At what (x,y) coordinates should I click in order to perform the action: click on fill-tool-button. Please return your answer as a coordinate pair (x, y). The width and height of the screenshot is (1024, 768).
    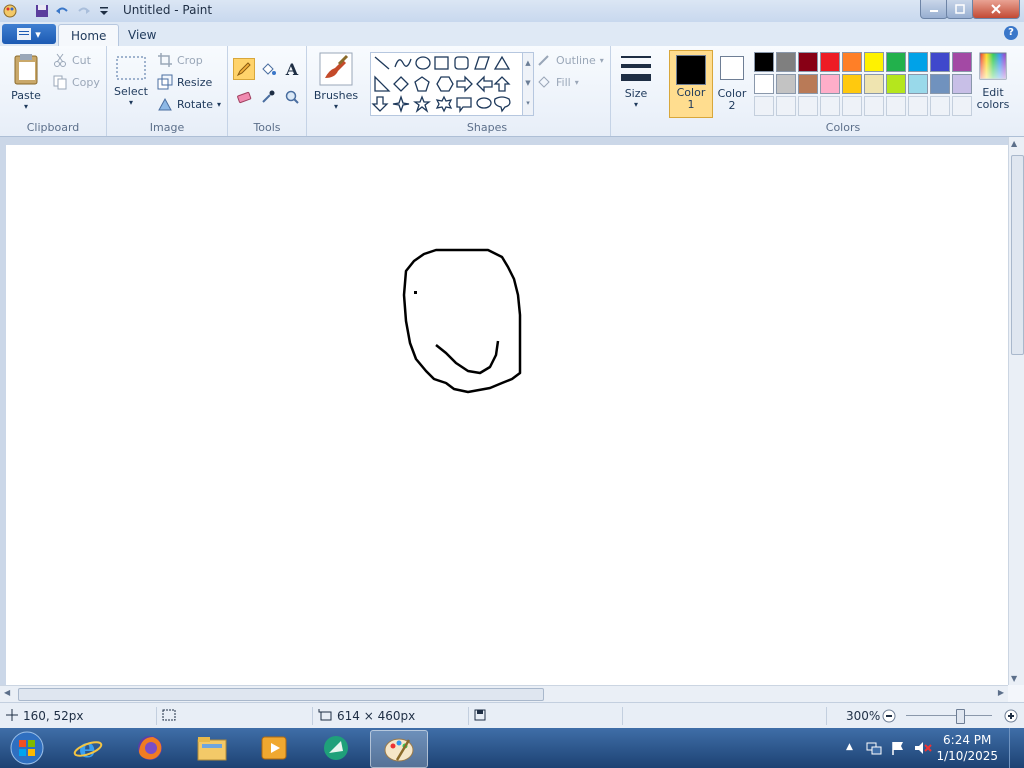
    Looking at the image, I should click on (268, 69).